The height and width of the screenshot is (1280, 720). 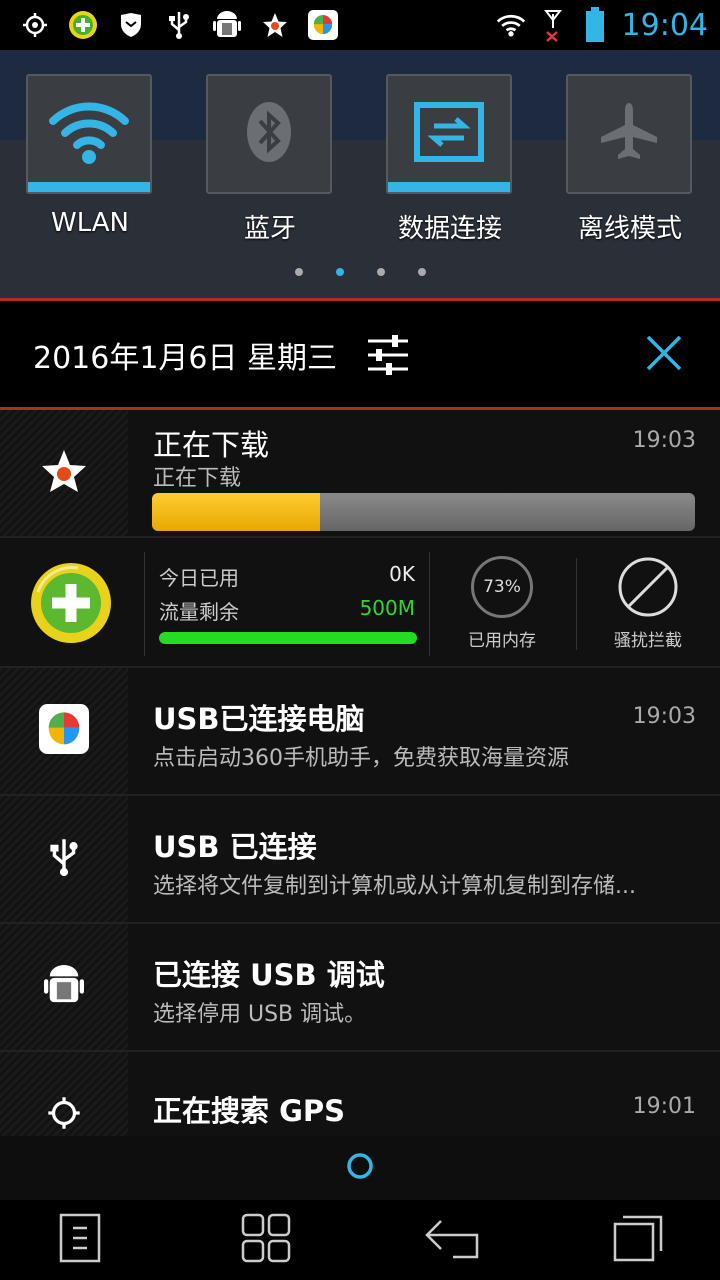 I want to click on today-used-label: 今日已用, so click(x=199, y=578).